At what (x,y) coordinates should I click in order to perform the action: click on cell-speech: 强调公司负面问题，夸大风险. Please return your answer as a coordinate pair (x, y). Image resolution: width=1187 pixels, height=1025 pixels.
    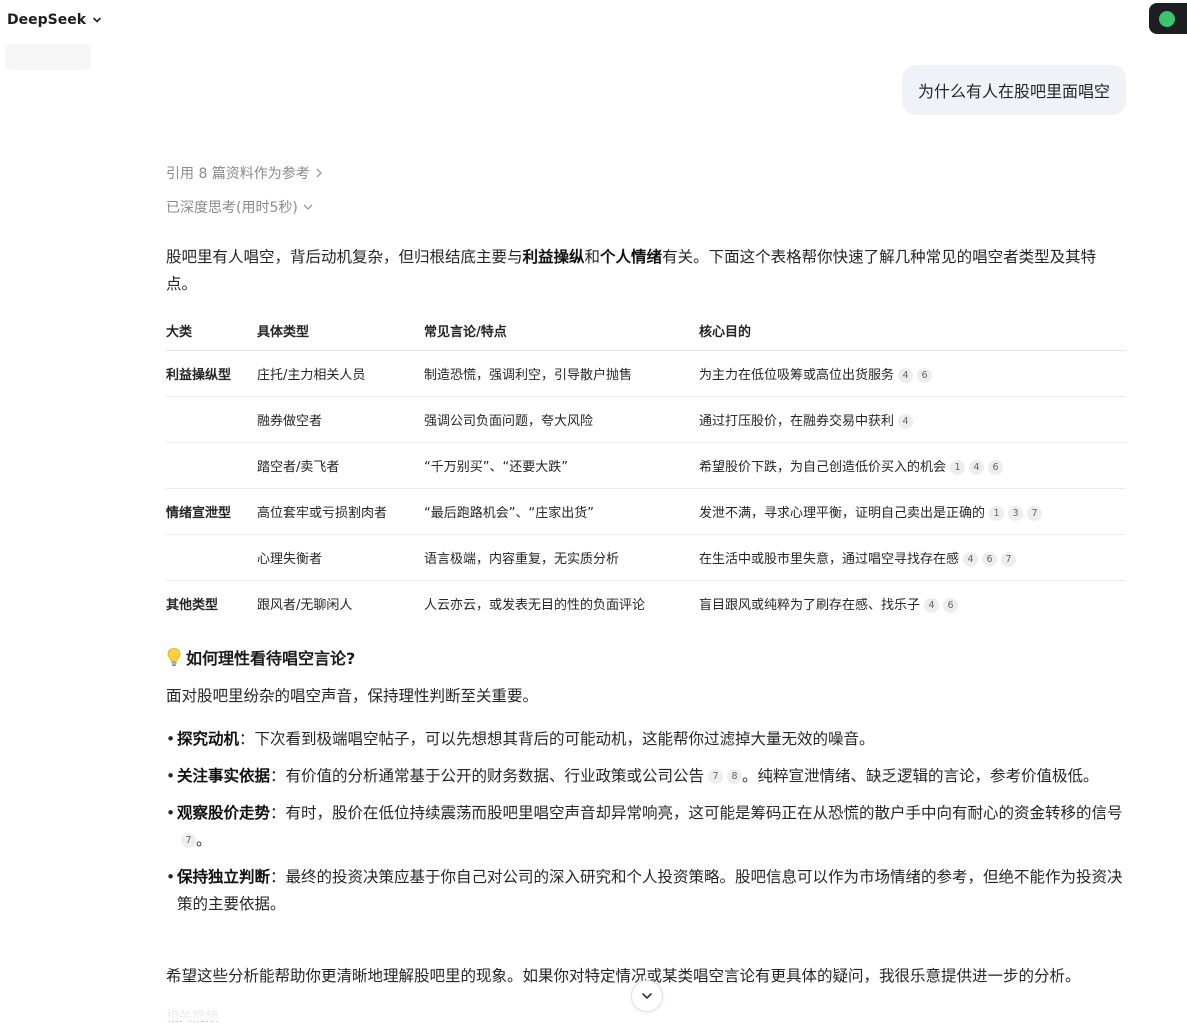
    Looking at the image, I should click on (561, 419).